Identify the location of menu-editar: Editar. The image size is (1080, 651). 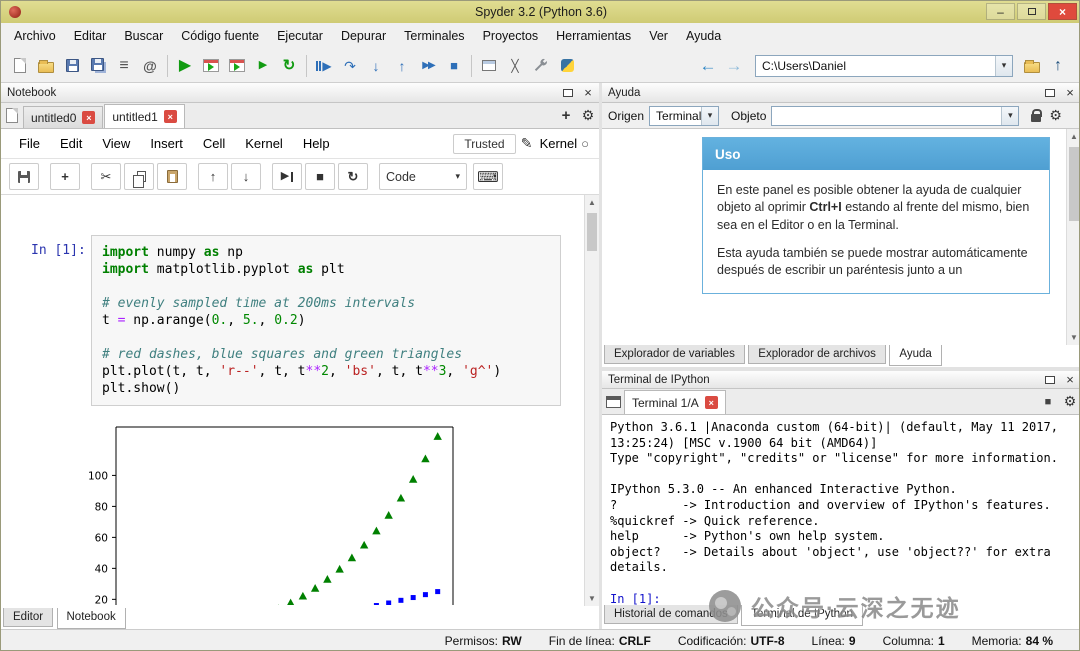
(90, 36).